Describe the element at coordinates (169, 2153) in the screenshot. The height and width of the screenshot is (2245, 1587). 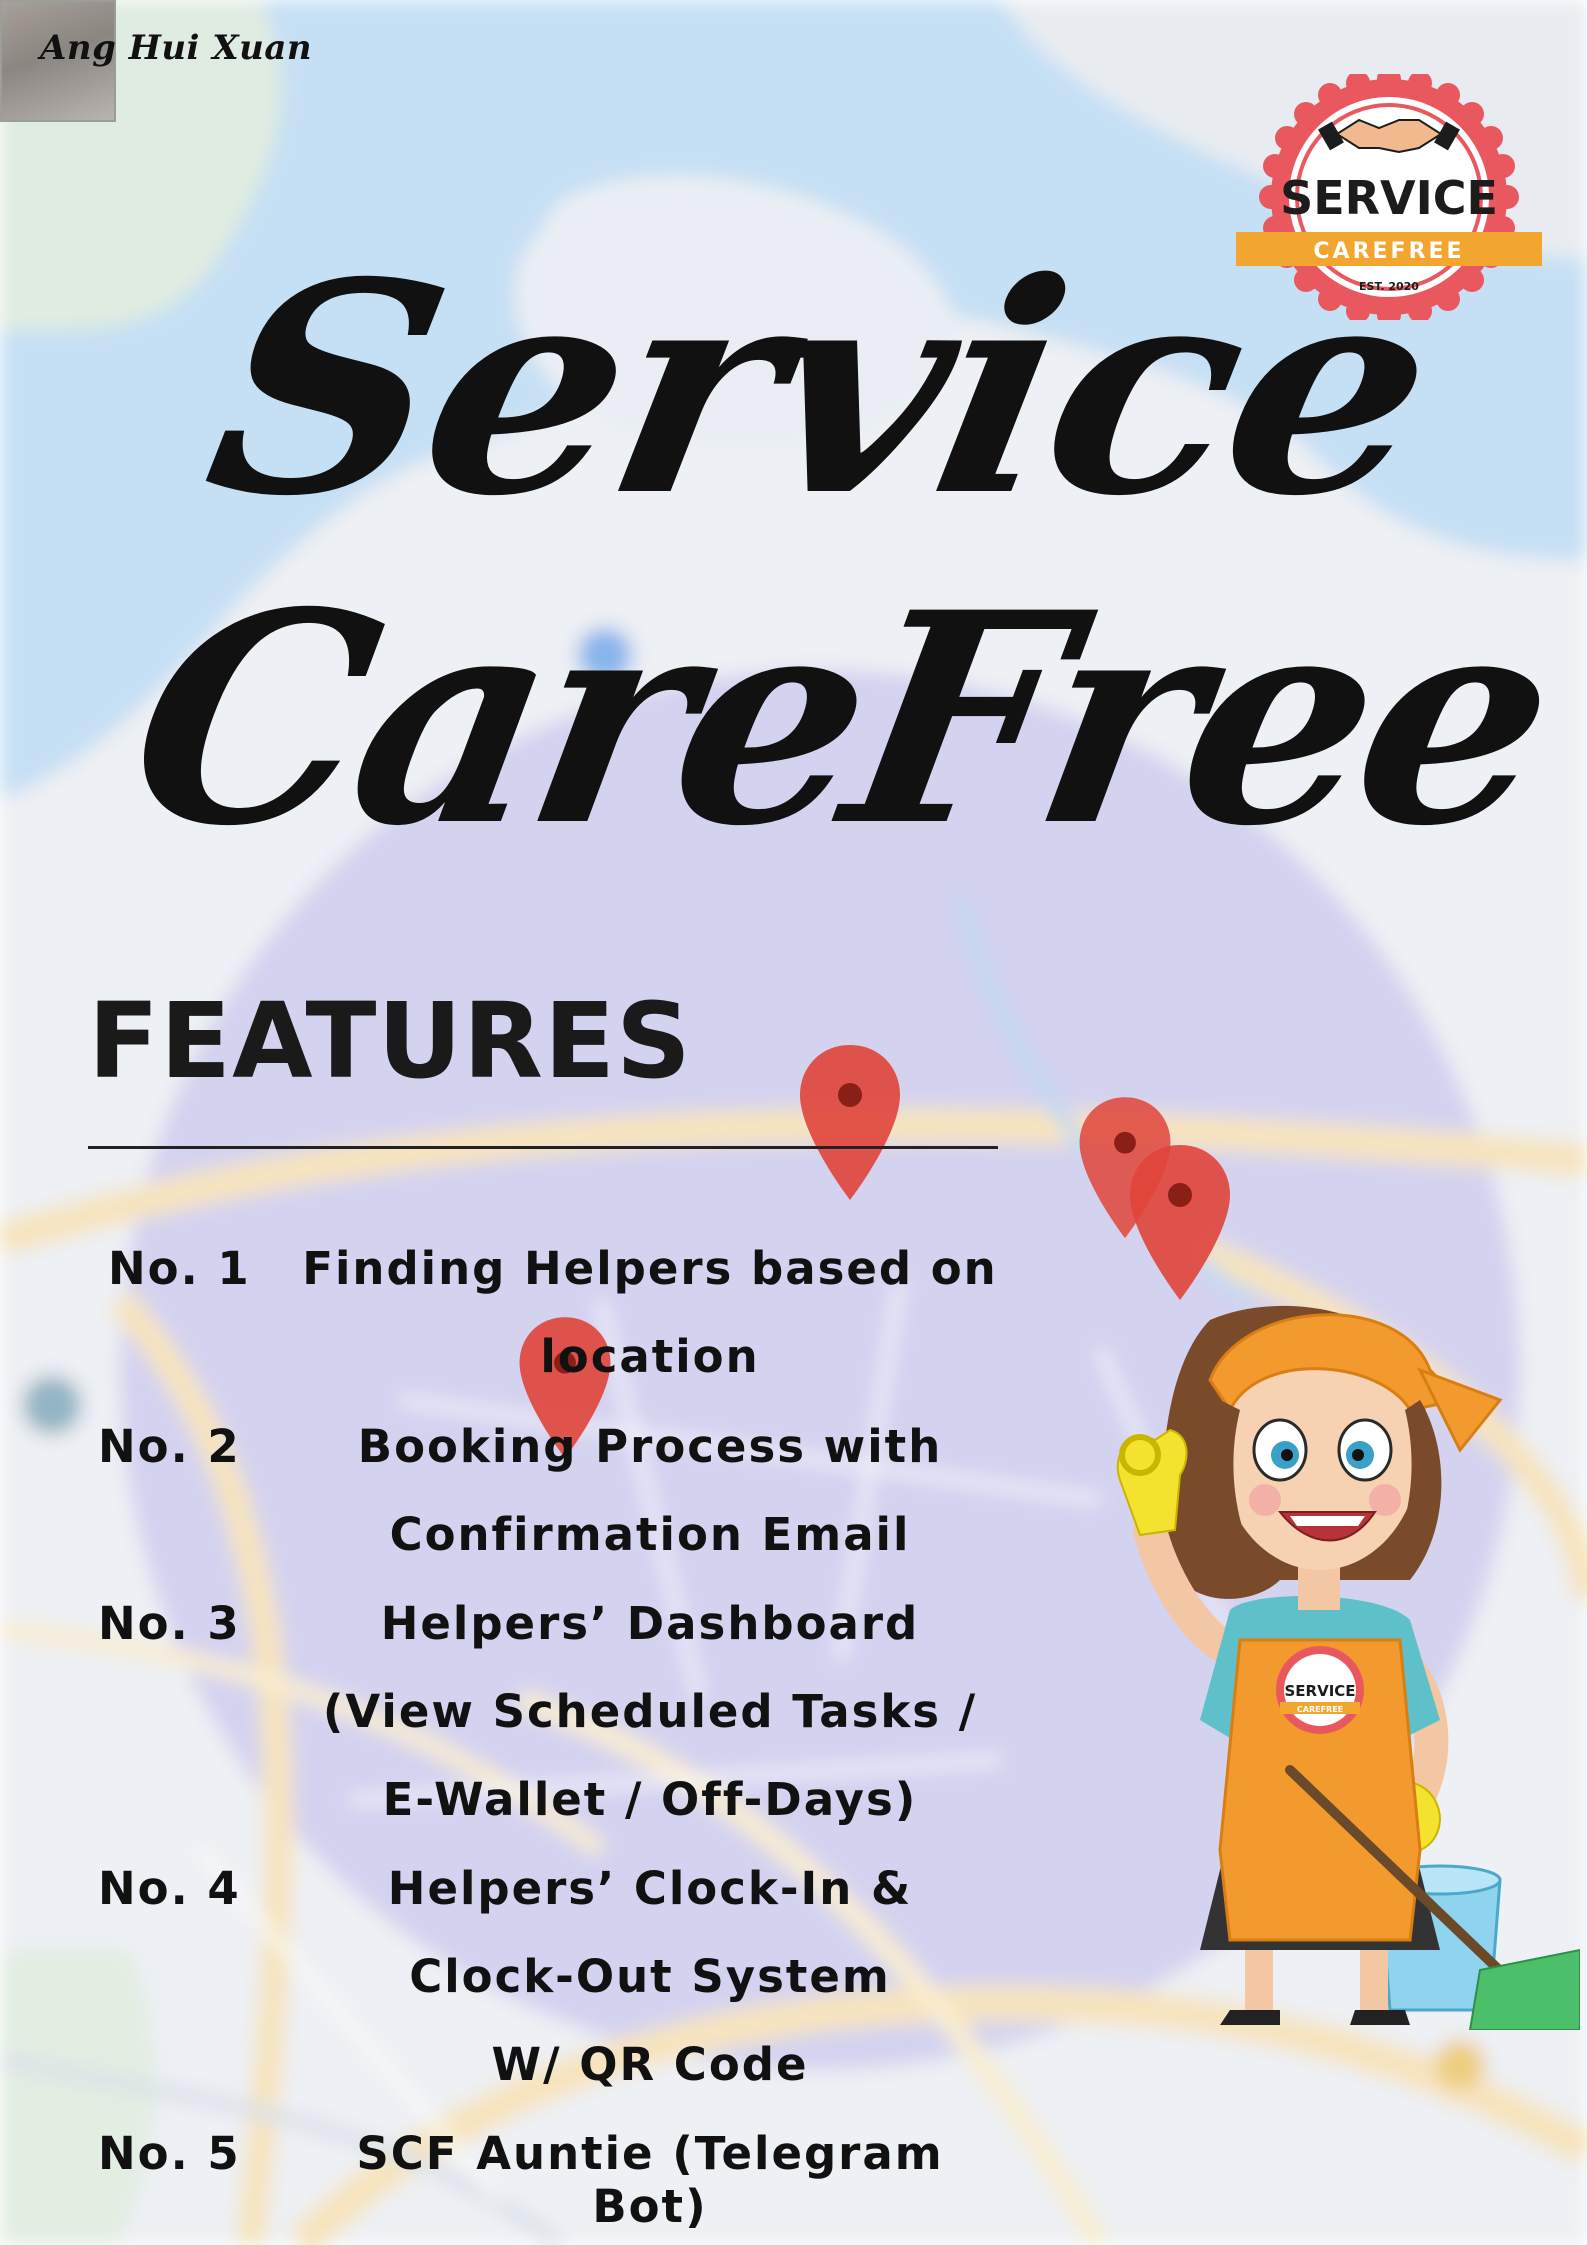
I see `feature-number-5: No. 5` at that location.